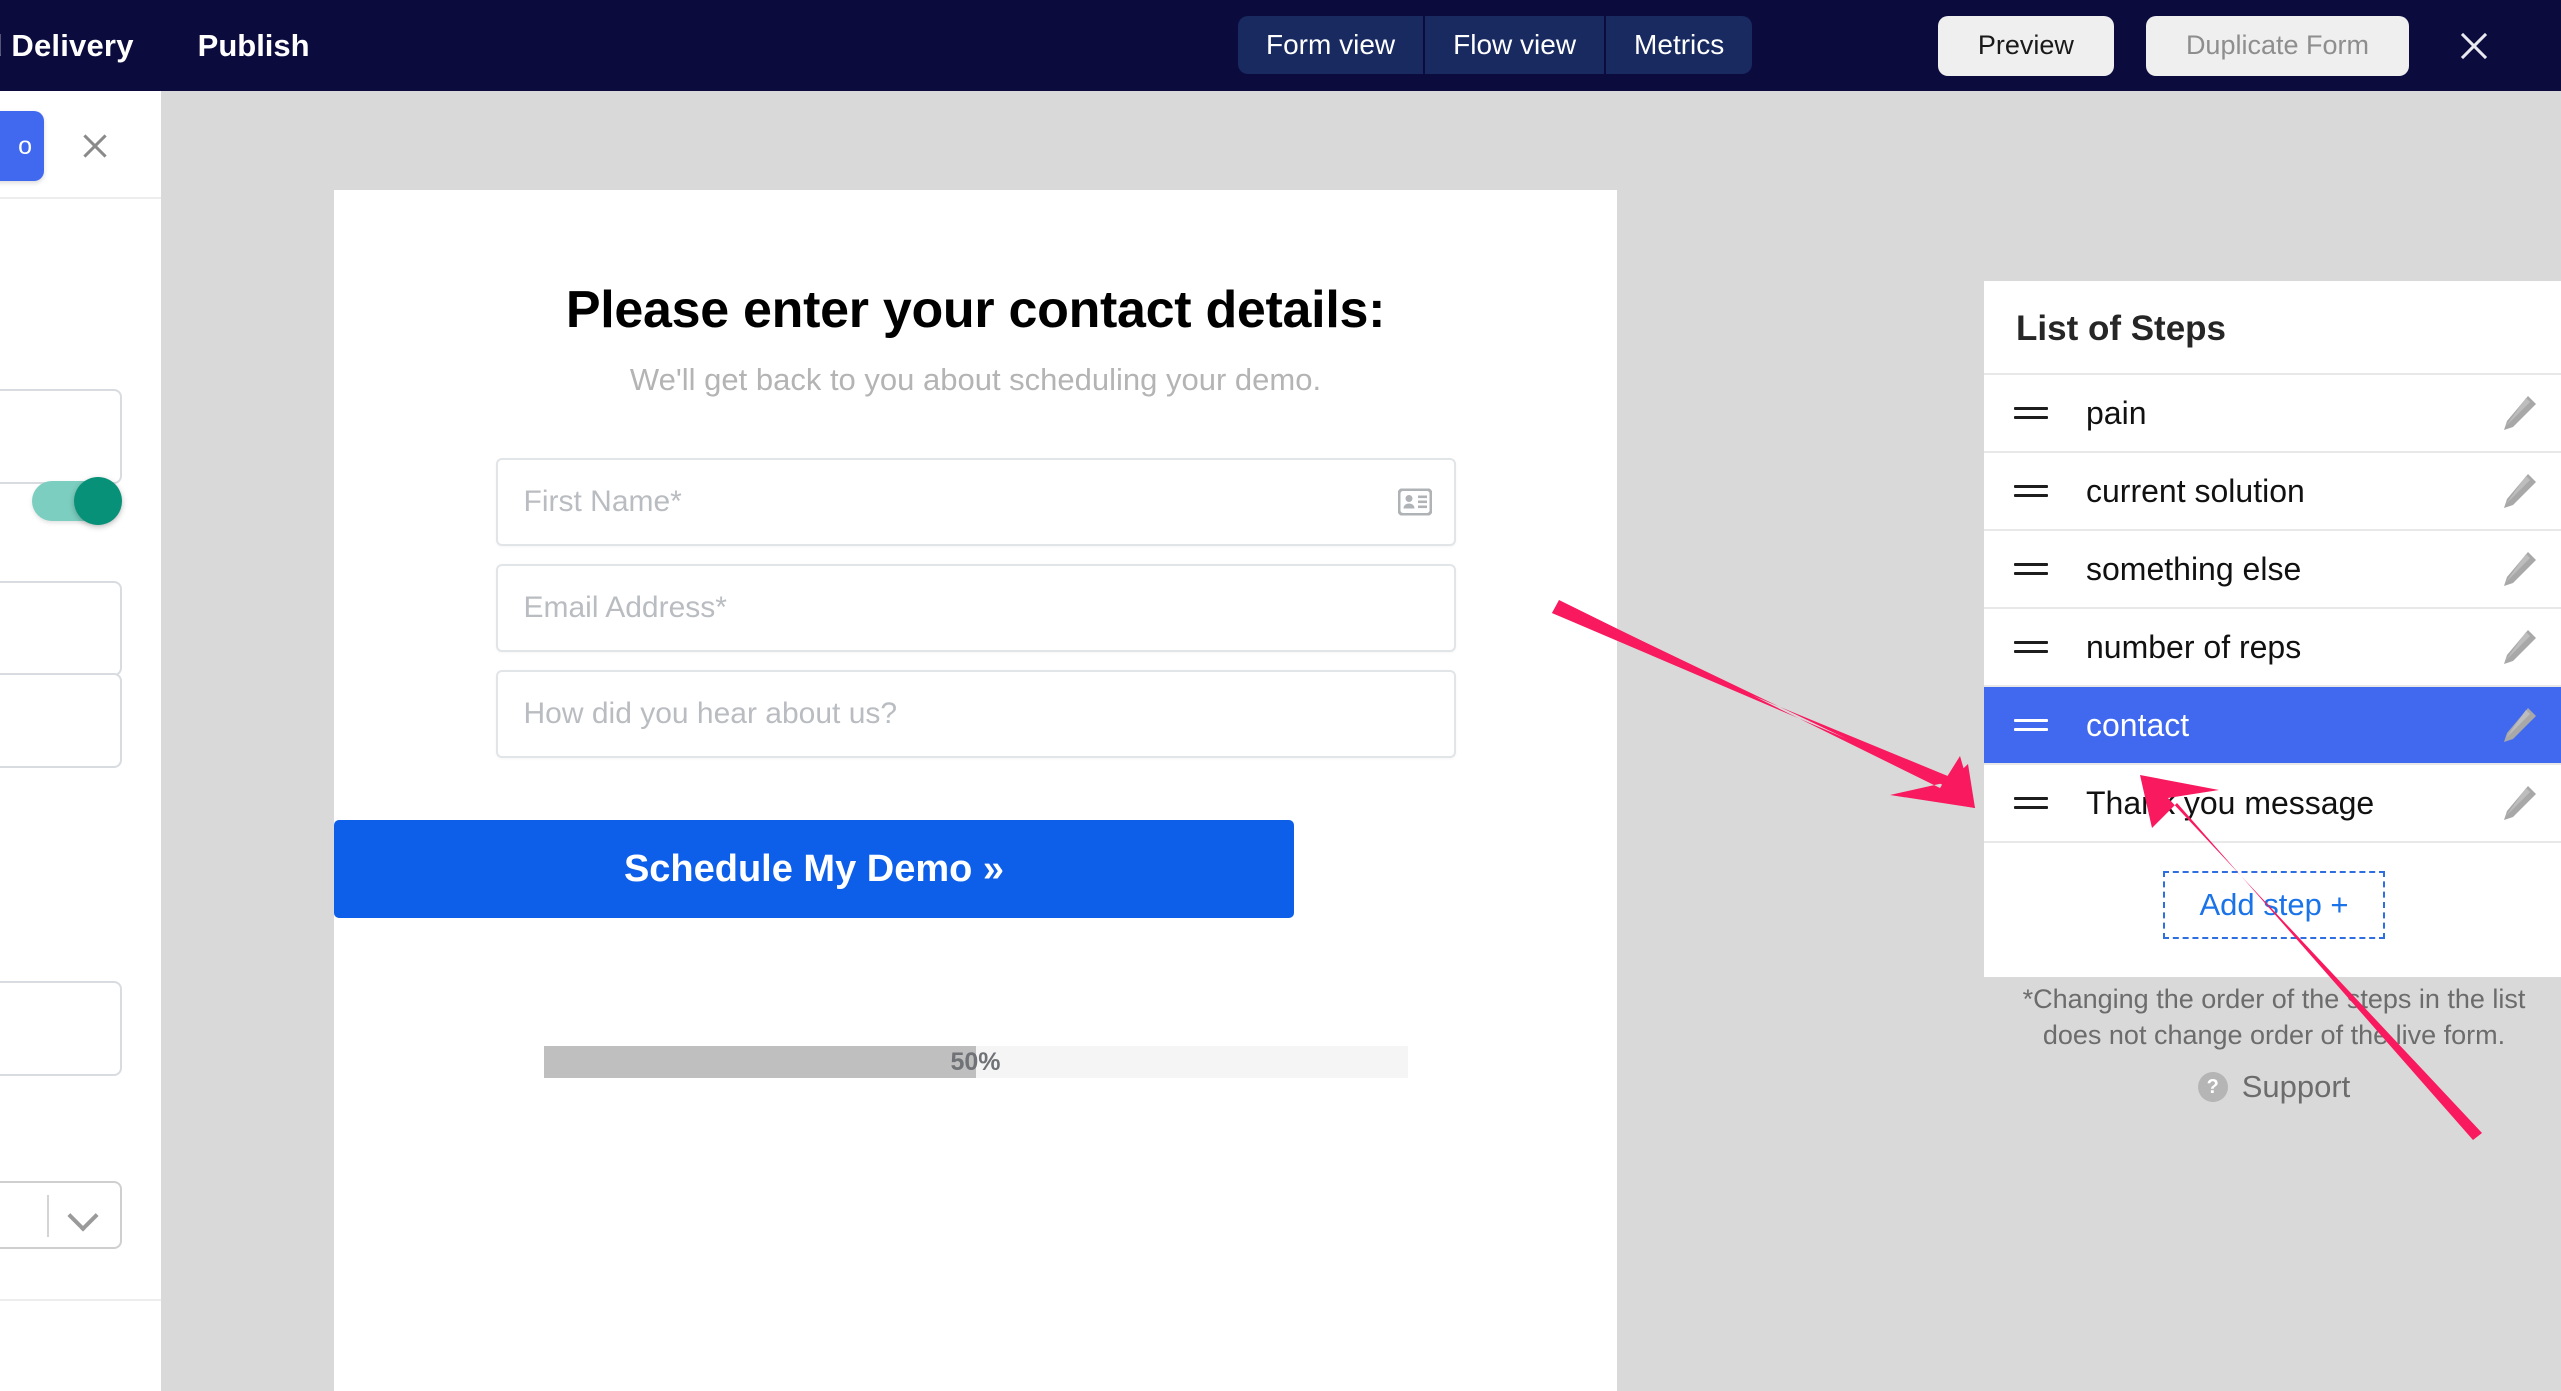  I want to click on step-row: Thank you message, so click(2272, 802).